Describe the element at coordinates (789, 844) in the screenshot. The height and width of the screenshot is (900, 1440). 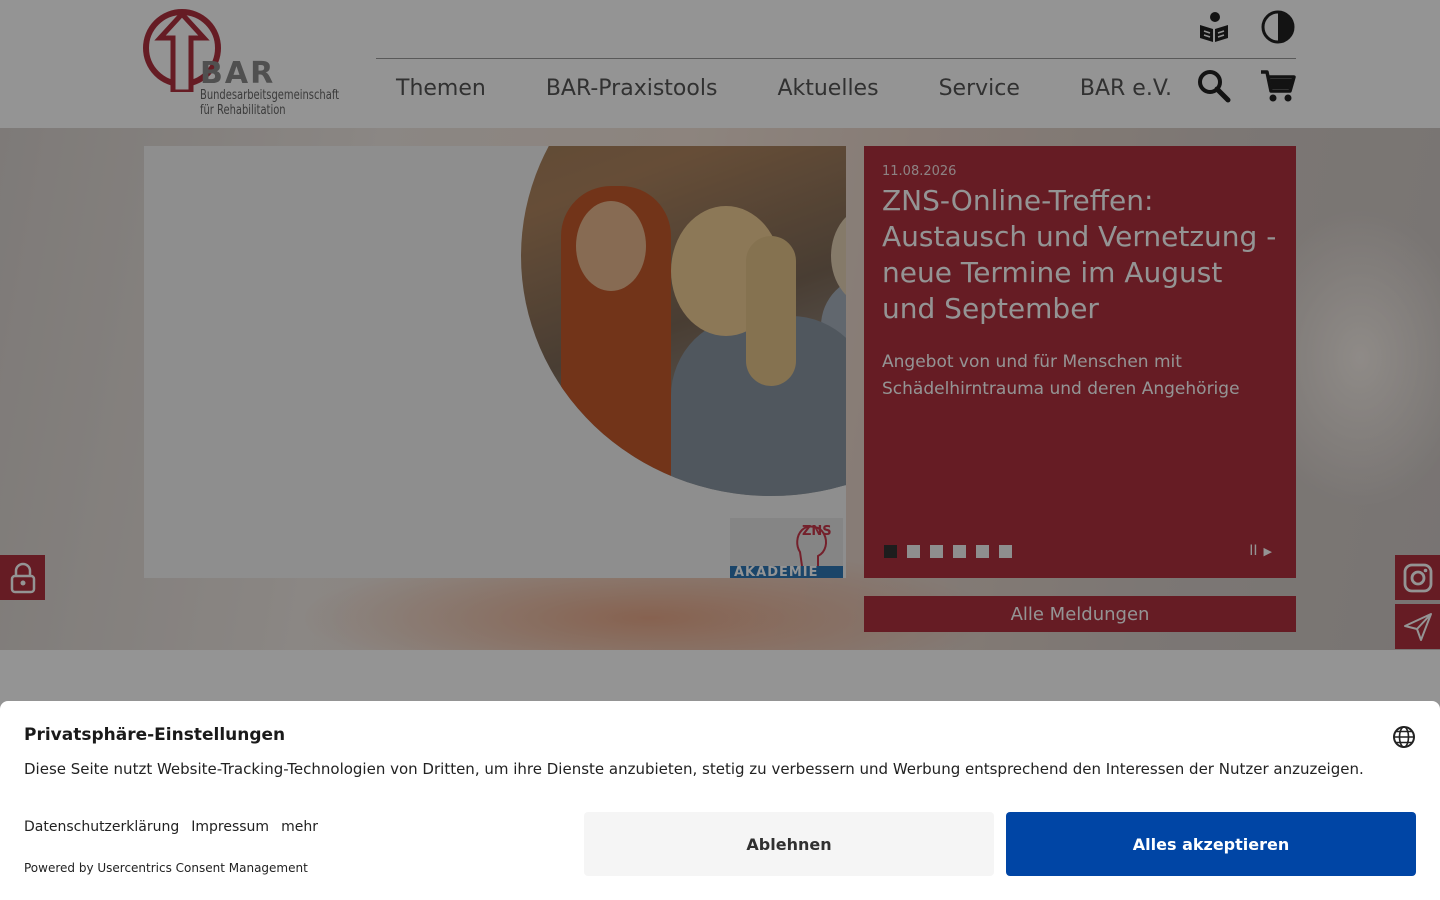
I see `deny-button: Ablehnen` at that location.